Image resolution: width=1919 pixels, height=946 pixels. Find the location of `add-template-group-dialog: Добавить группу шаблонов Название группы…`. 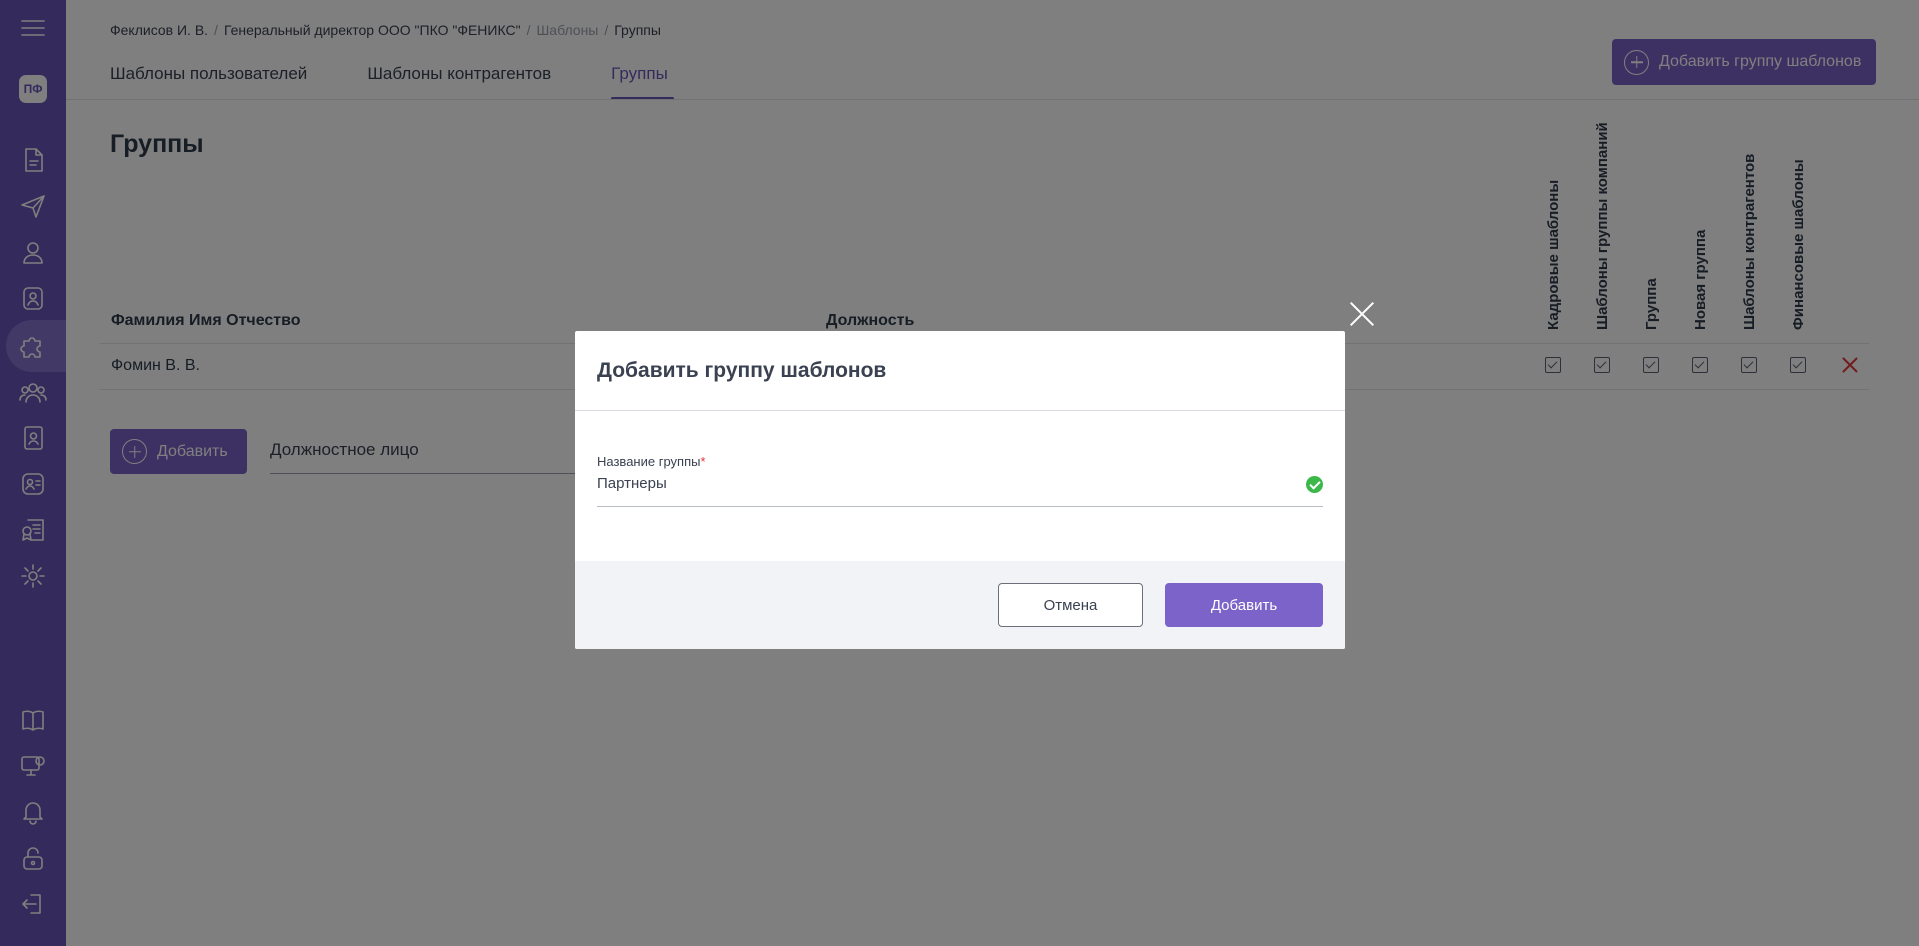

add-template-group-dialog: Добавить группу шаблонов Название группы… is located at coordinates (960, 490).